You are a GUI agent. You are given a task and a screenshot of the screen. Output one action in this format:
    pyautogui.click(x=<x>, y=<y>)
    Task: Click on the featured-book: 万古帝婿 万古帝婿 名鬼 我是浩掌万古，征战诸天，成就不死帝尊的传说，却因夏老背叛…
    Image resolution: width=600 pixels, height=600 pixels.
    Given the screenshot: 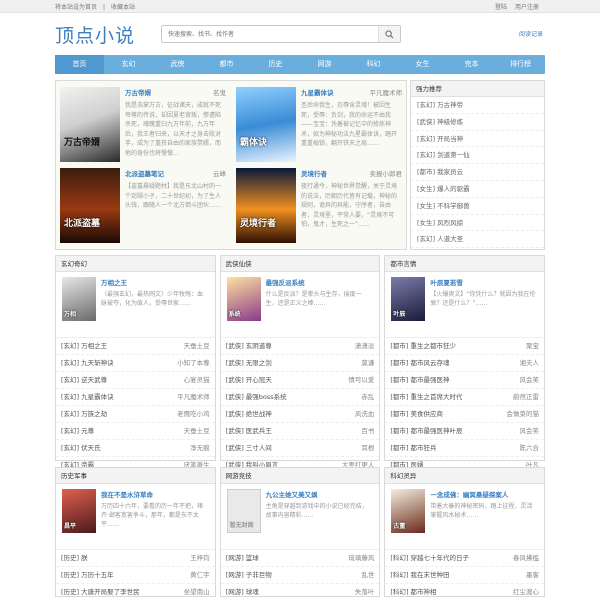 What is the action you would take?
    pyautogui.click(x=143, y=124)
    